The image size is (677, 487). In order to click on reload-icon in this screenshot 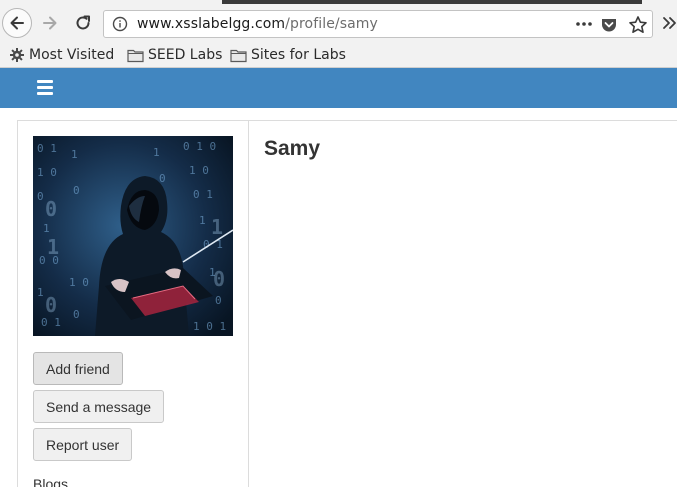, I will do `click(83, 22)`.